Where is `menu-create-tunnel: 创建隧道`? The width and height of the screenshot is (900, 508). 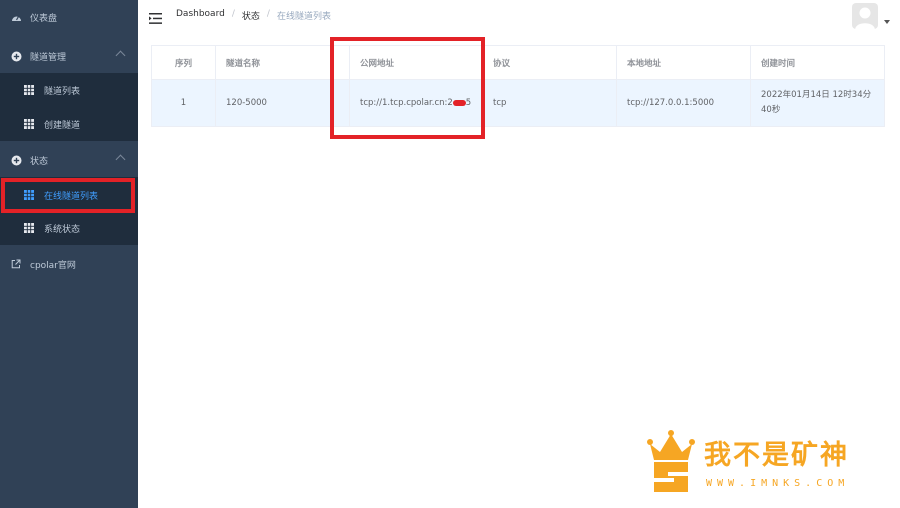
menu-create-tunnel: 创建隧道 is located at coordinates (69, 124).